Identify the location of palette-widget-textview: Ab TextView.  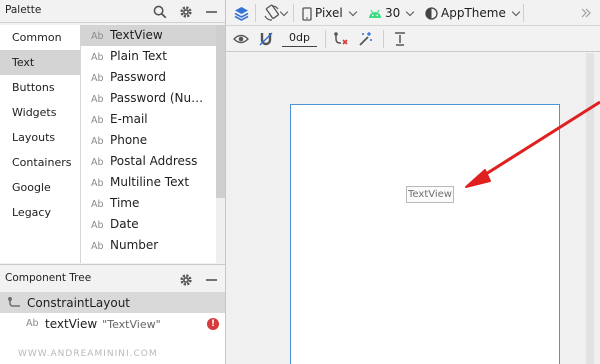
(148, 35).